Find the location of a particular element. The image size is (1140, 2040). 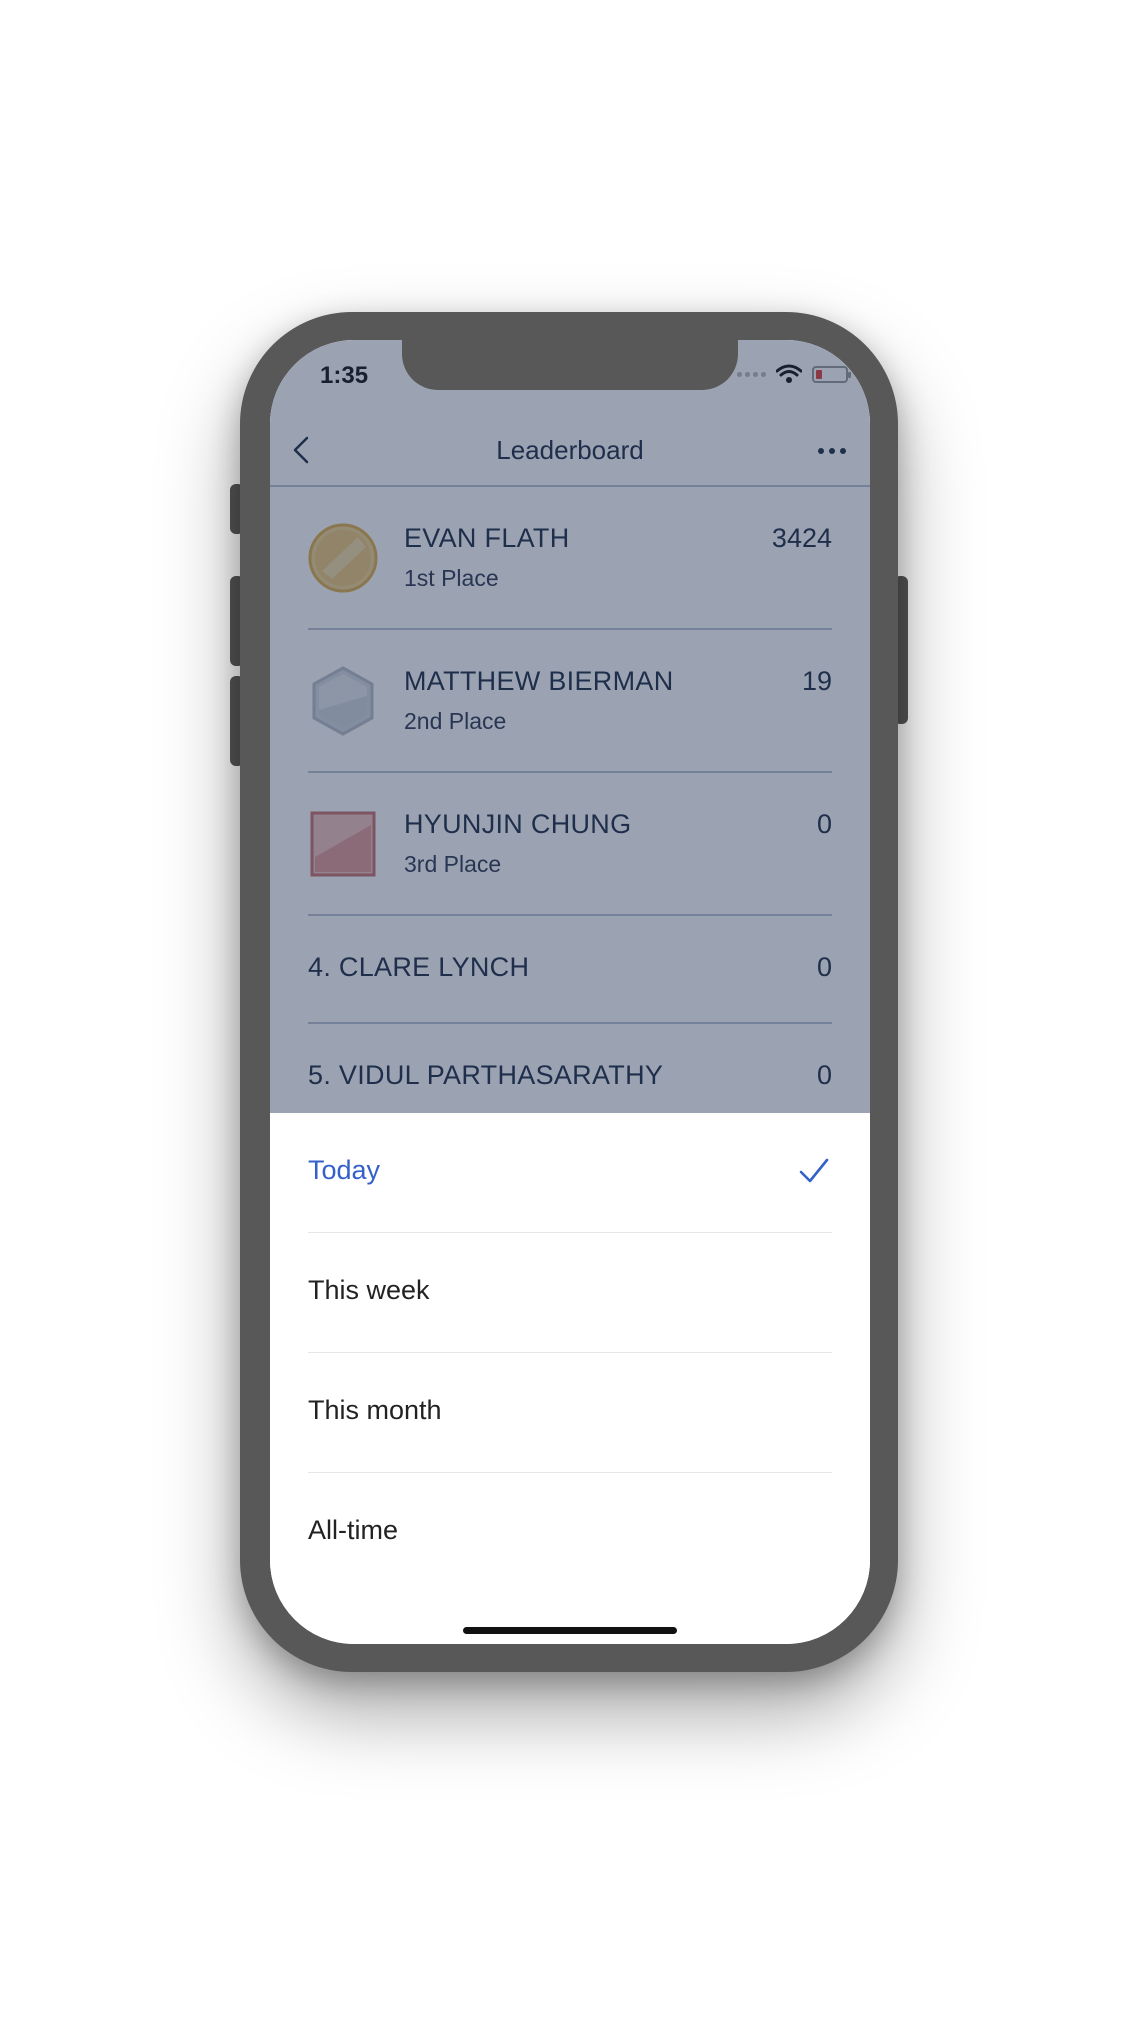

filter-option-this-week: This week is located at coordinates (570, 1293).